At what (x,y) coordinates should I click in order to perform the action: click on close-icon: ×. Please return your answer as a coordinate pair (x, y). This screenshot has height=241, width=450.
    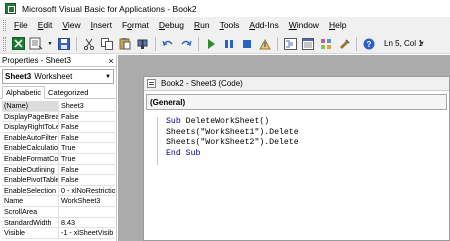
    Looking at the image, I should click on (111, 61).